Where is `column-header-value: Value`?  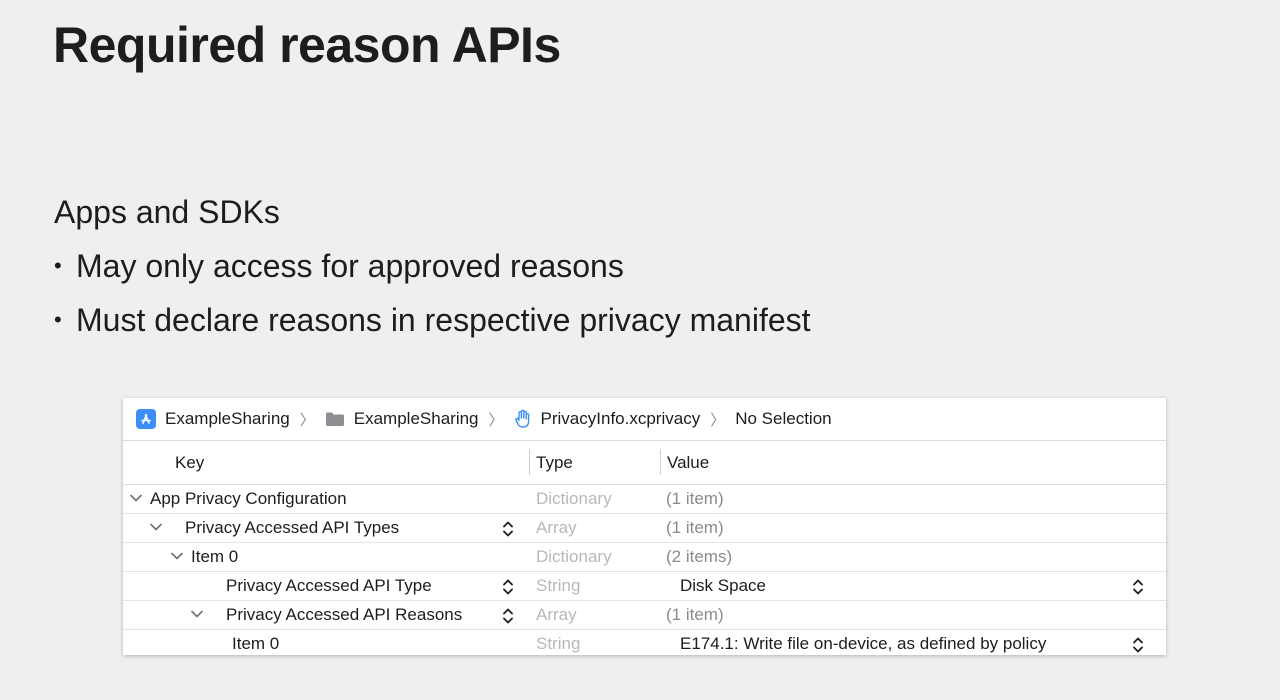
column-header-value: Value is located at coordinates (688, 463).